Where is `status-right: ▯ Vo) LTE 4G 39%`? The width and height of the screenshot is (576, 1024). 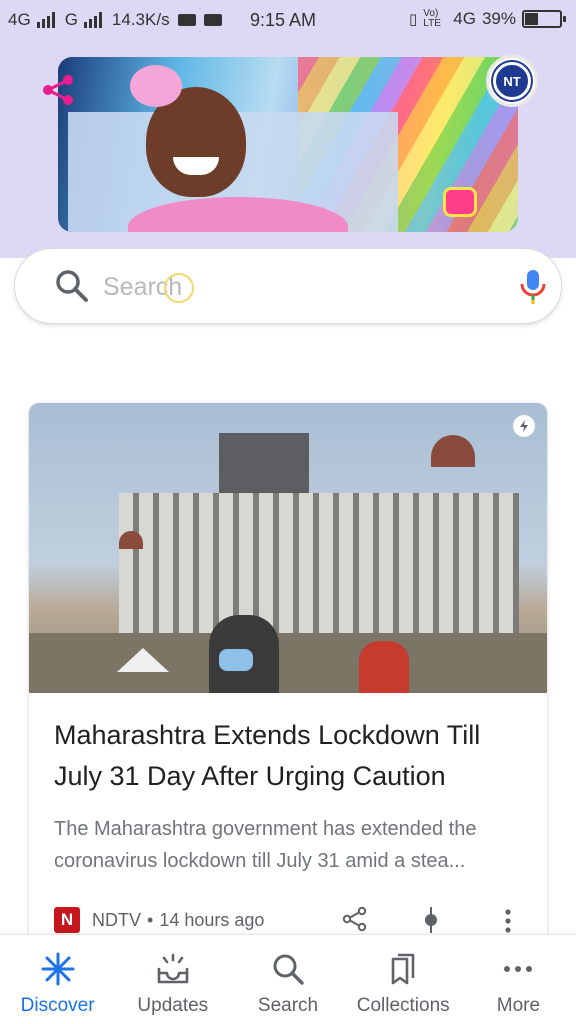 status-right: ▯ Vo) LTE 4G 39% is located at coordinates (487, 18).